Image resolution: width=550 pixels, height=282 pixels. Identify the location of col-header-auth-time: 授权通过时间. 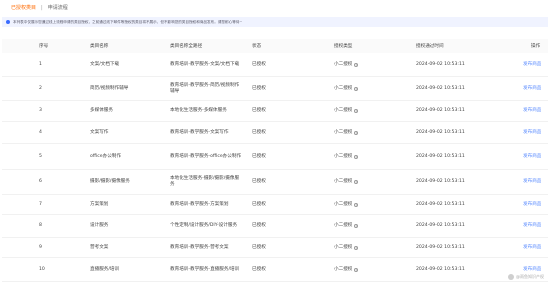
(430, 46).